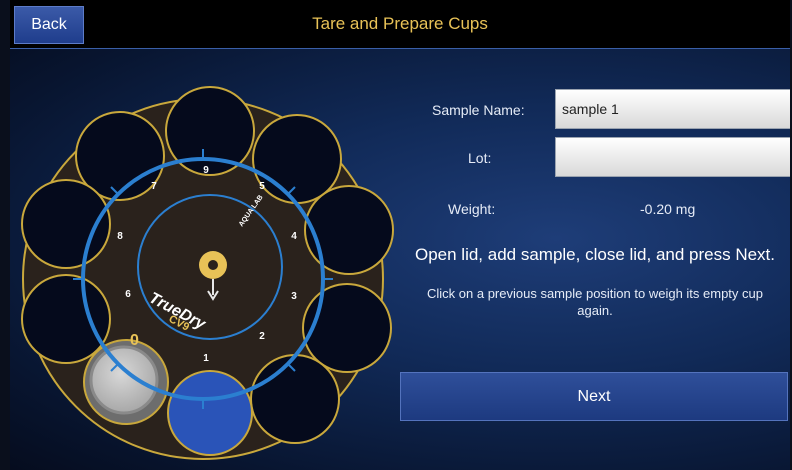  Describe the element at coordinates (472, 209) in the screenshot. I see `weight-label: Weight:` at that location.